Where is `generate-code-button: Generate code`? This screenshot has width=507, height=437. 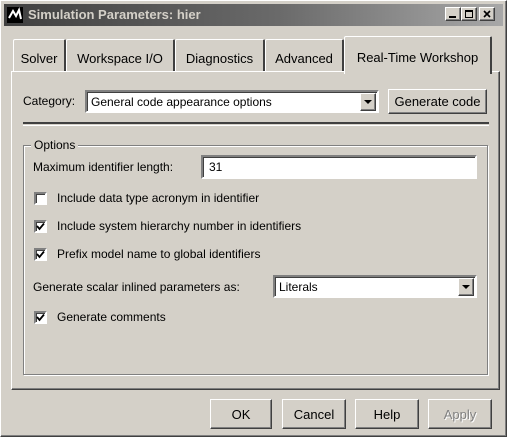
generate-code-button: Generate code is located at coordinates (437, 101).